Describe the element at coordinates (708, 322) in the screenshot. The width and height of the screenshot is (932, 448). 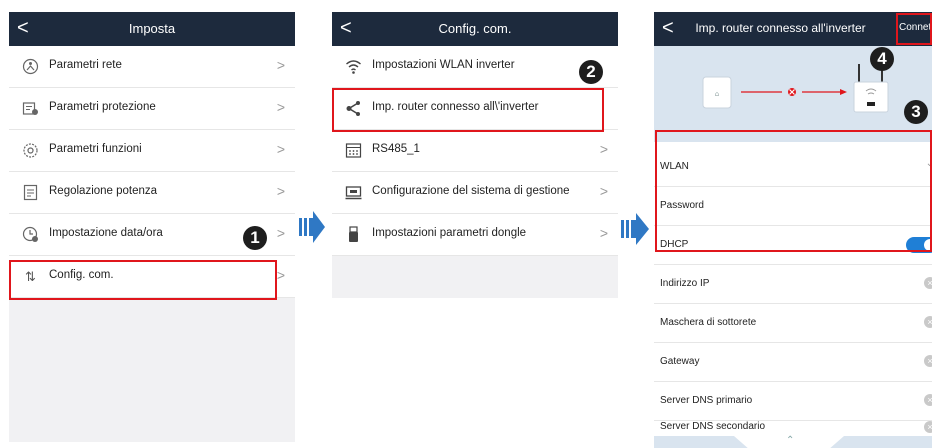
I see `field-label: Maschera di sottorete` at that location.